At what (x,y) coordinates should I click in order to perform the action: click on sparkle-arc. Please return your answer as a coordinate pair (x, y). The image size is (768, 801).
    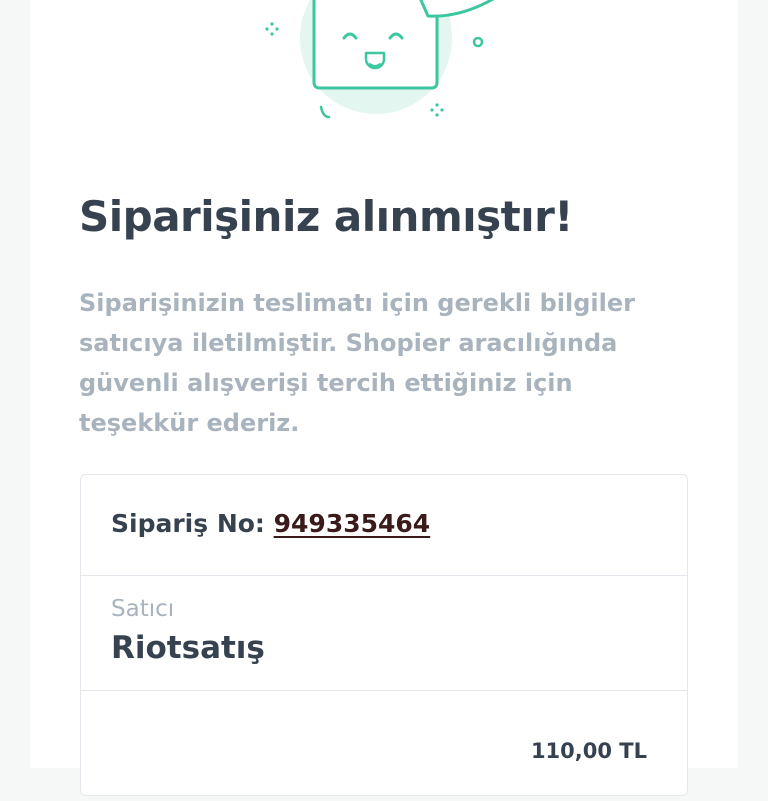
    Looking at the image, I should click on (325, 112).